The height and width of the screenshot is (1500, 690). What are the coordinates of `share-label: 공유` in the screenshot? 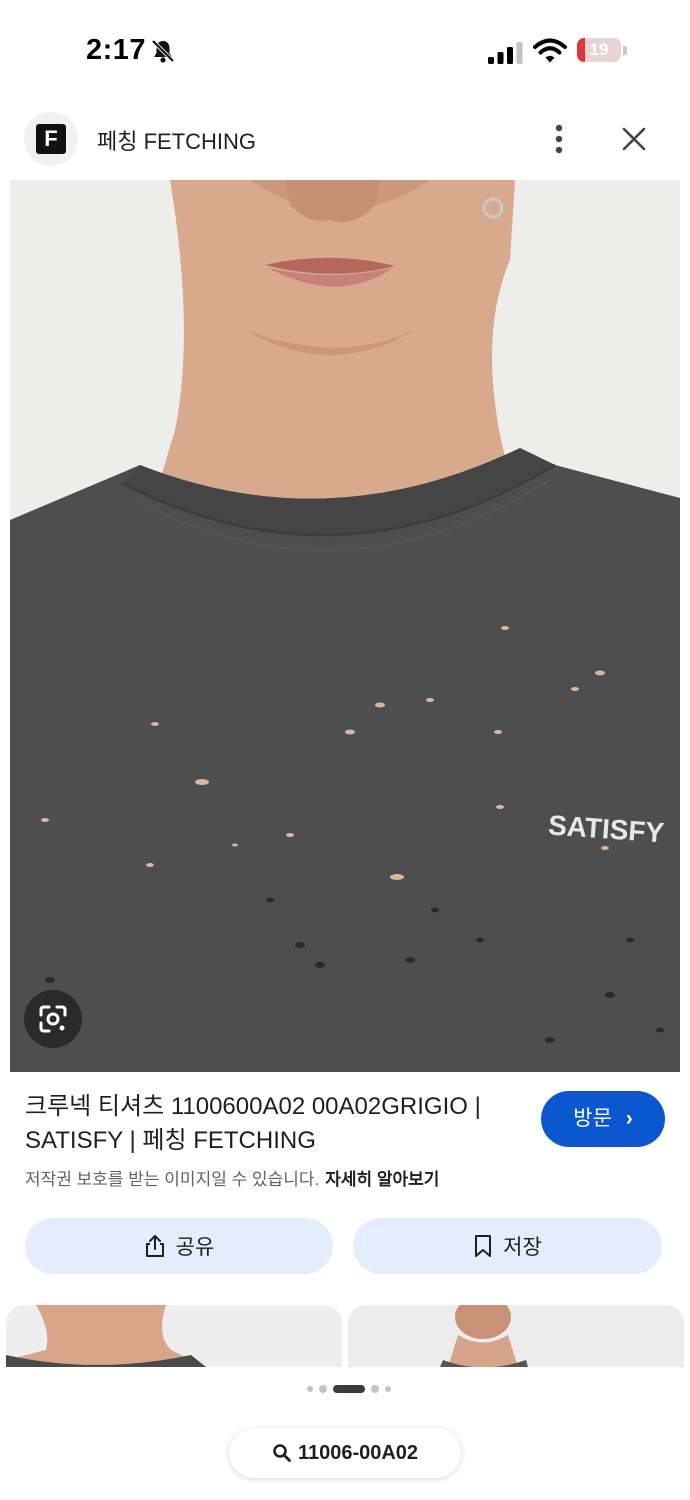 It's located at (195, 1247).